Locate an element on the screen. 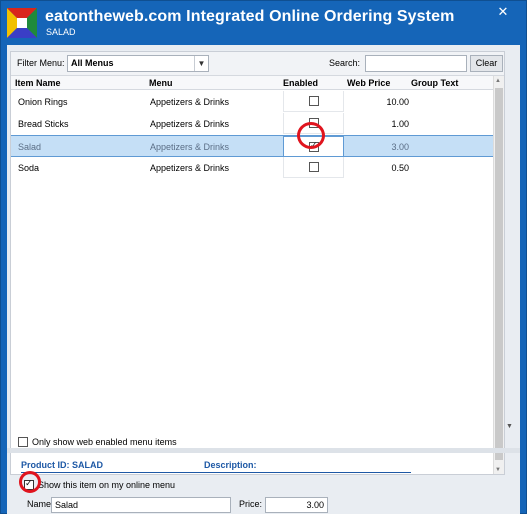  item-name-cell: Onion Rings is located at coordinates (43, 102).